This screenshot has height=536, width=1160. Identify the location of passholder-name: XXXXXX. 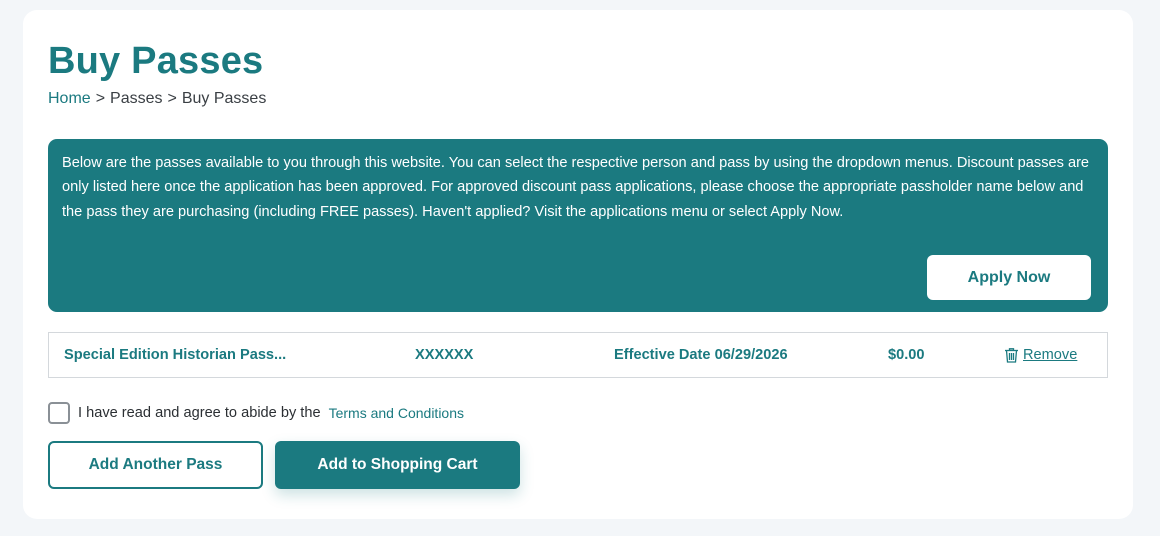
(444, 355).